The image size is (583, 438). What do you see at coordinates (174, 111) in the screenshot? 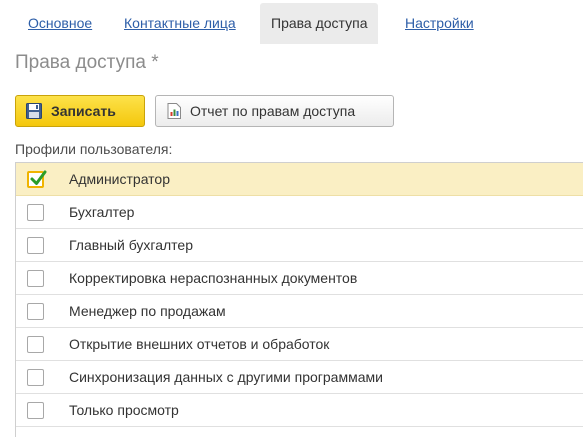
I see `report-chart-icon` at bounding box center [174, 111].